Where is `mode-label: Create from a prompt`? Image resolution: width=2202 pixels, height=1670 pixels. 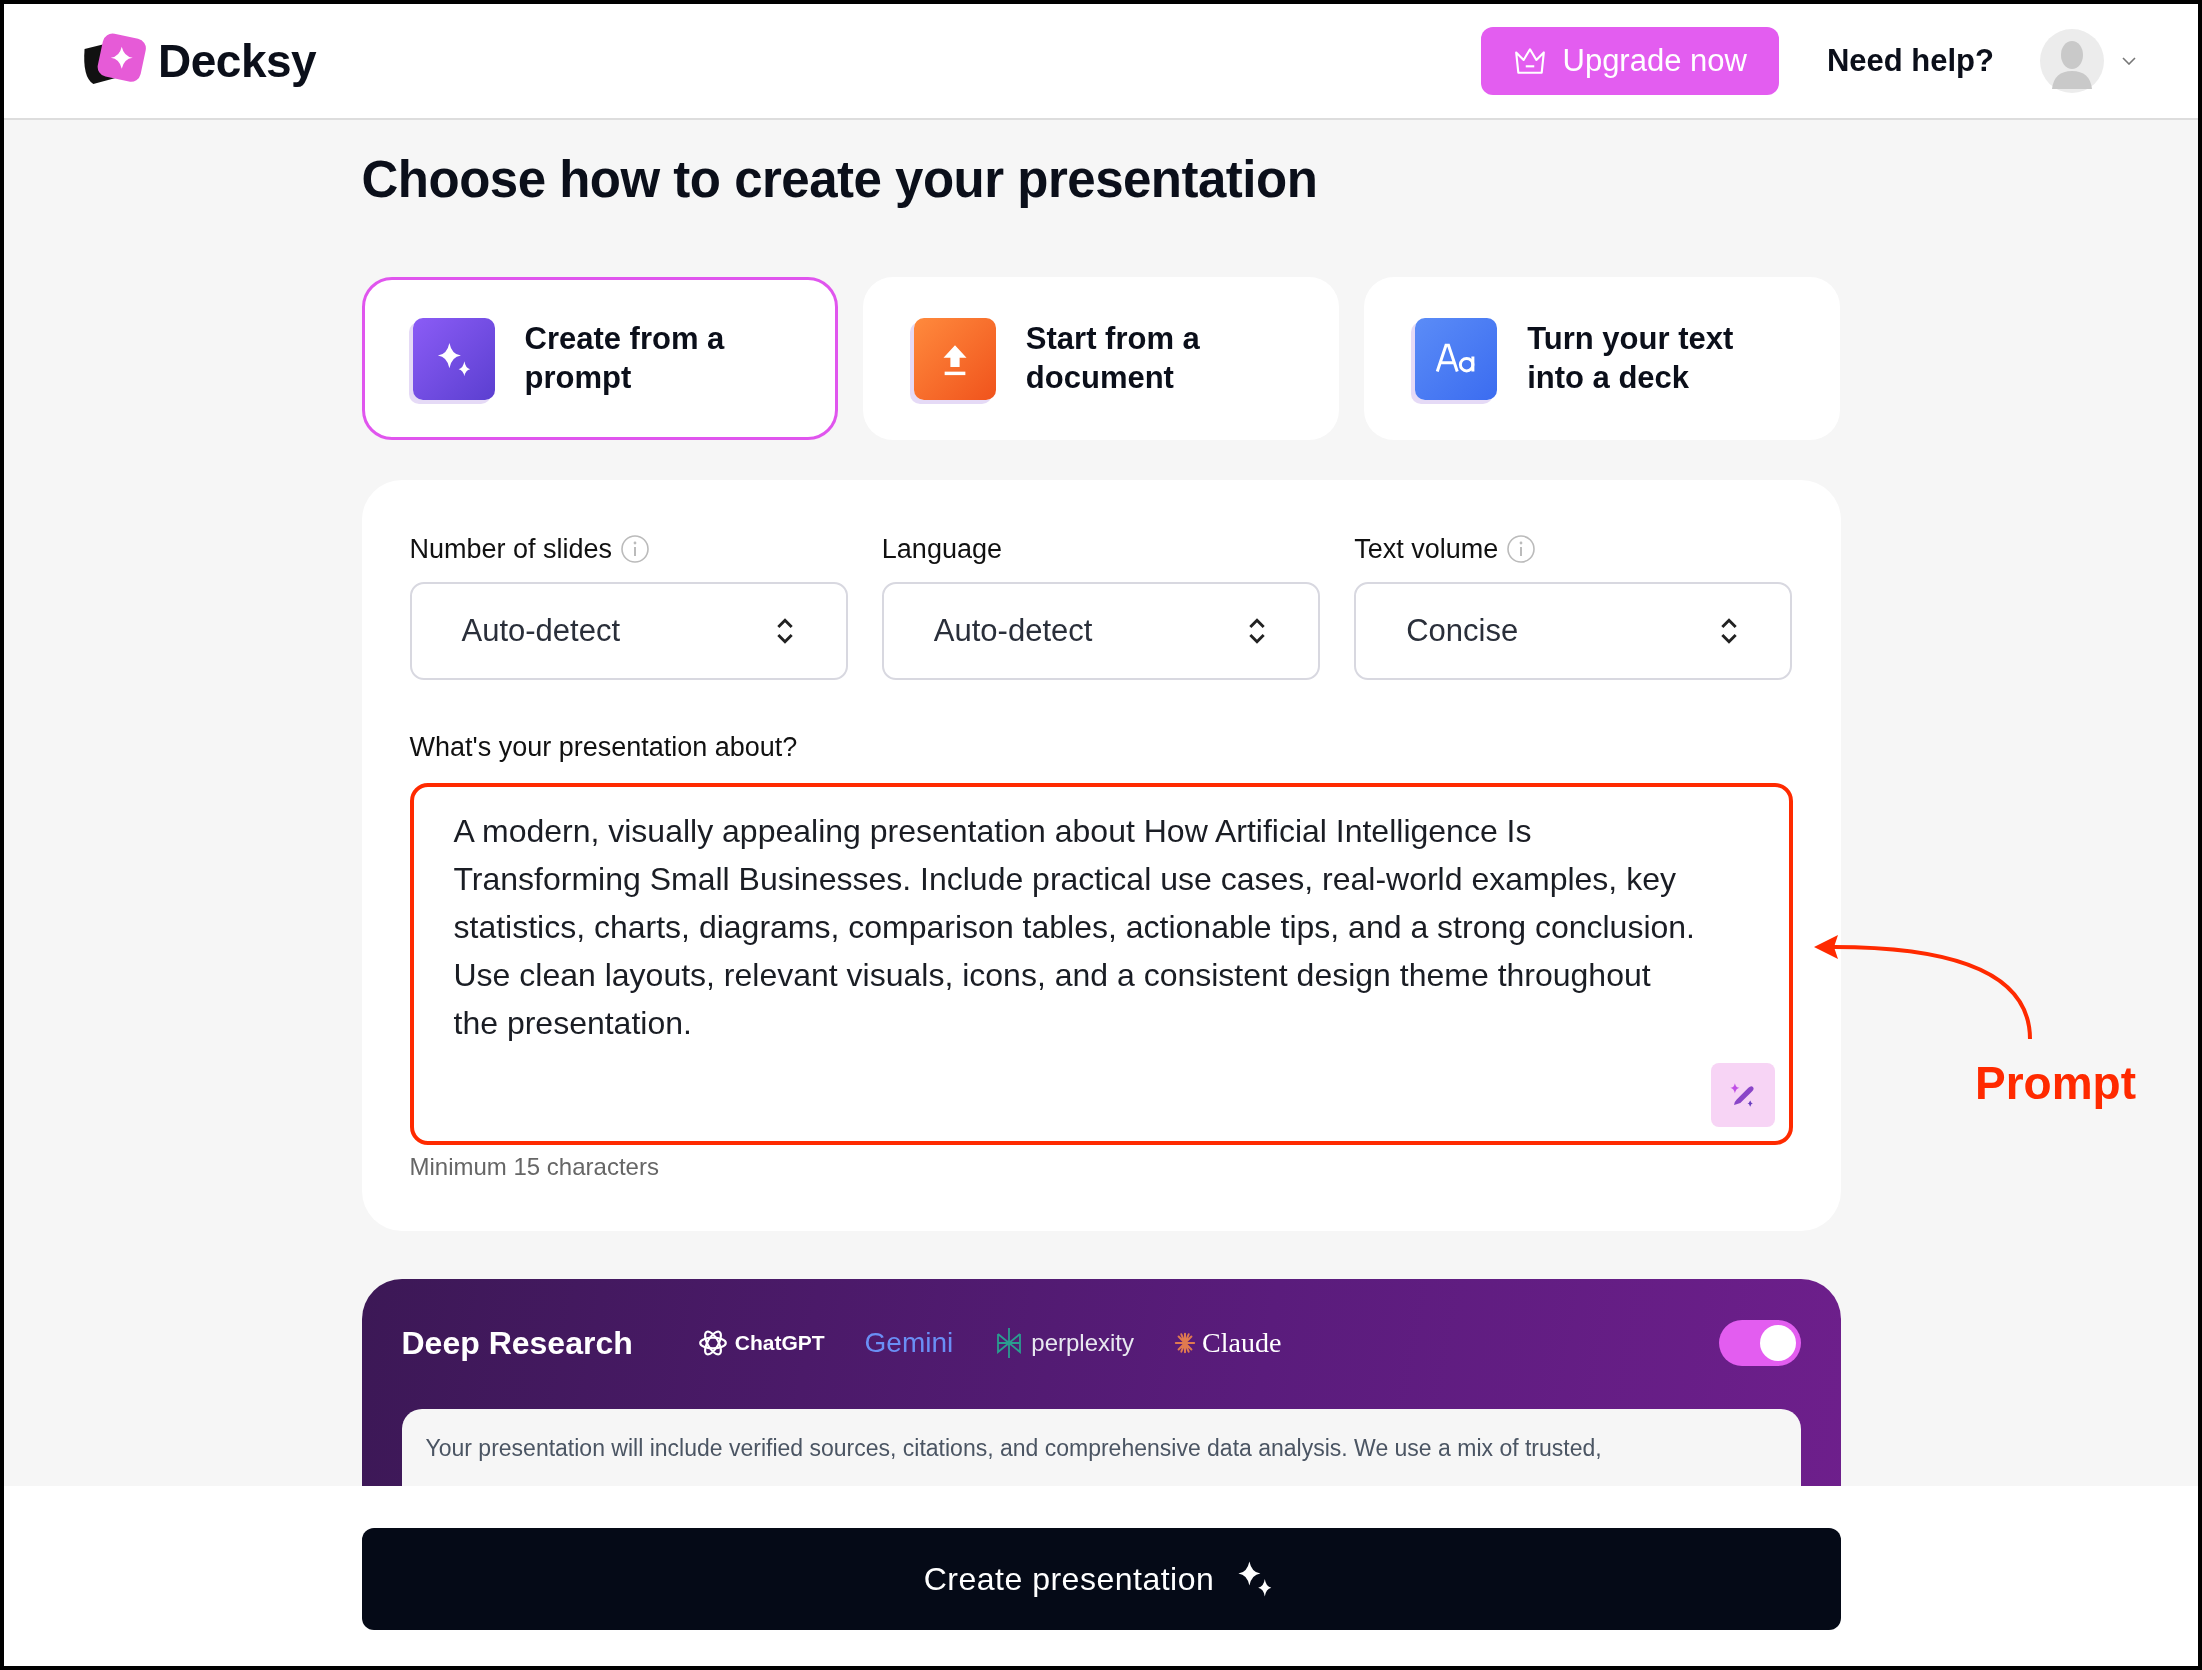
mode-label: Create from a prompt is located at coordinates (625, 358).